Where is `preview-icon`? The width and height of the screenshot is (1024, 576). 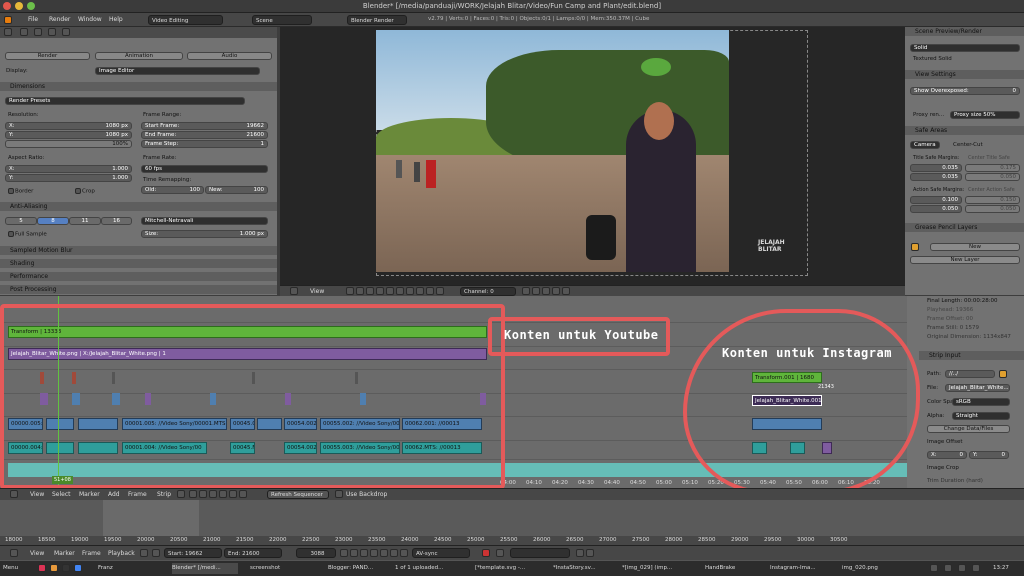
preview-icon is located at coordinates (203, 494).